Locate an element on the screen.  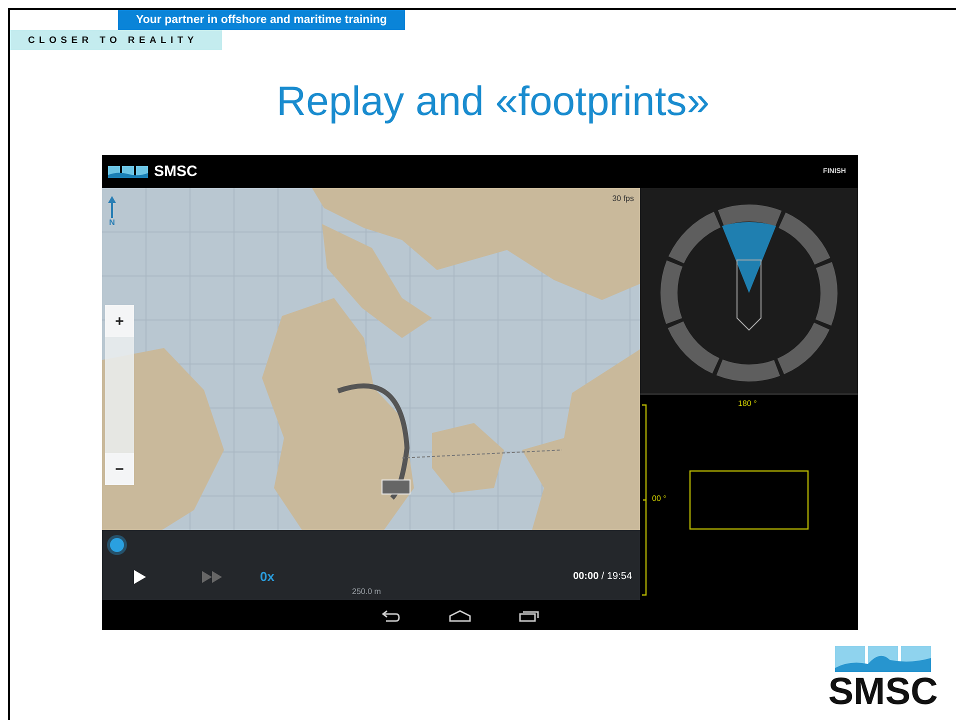
motto-banner: CLOSER TO REALITY is located at coordinates (116, 40).